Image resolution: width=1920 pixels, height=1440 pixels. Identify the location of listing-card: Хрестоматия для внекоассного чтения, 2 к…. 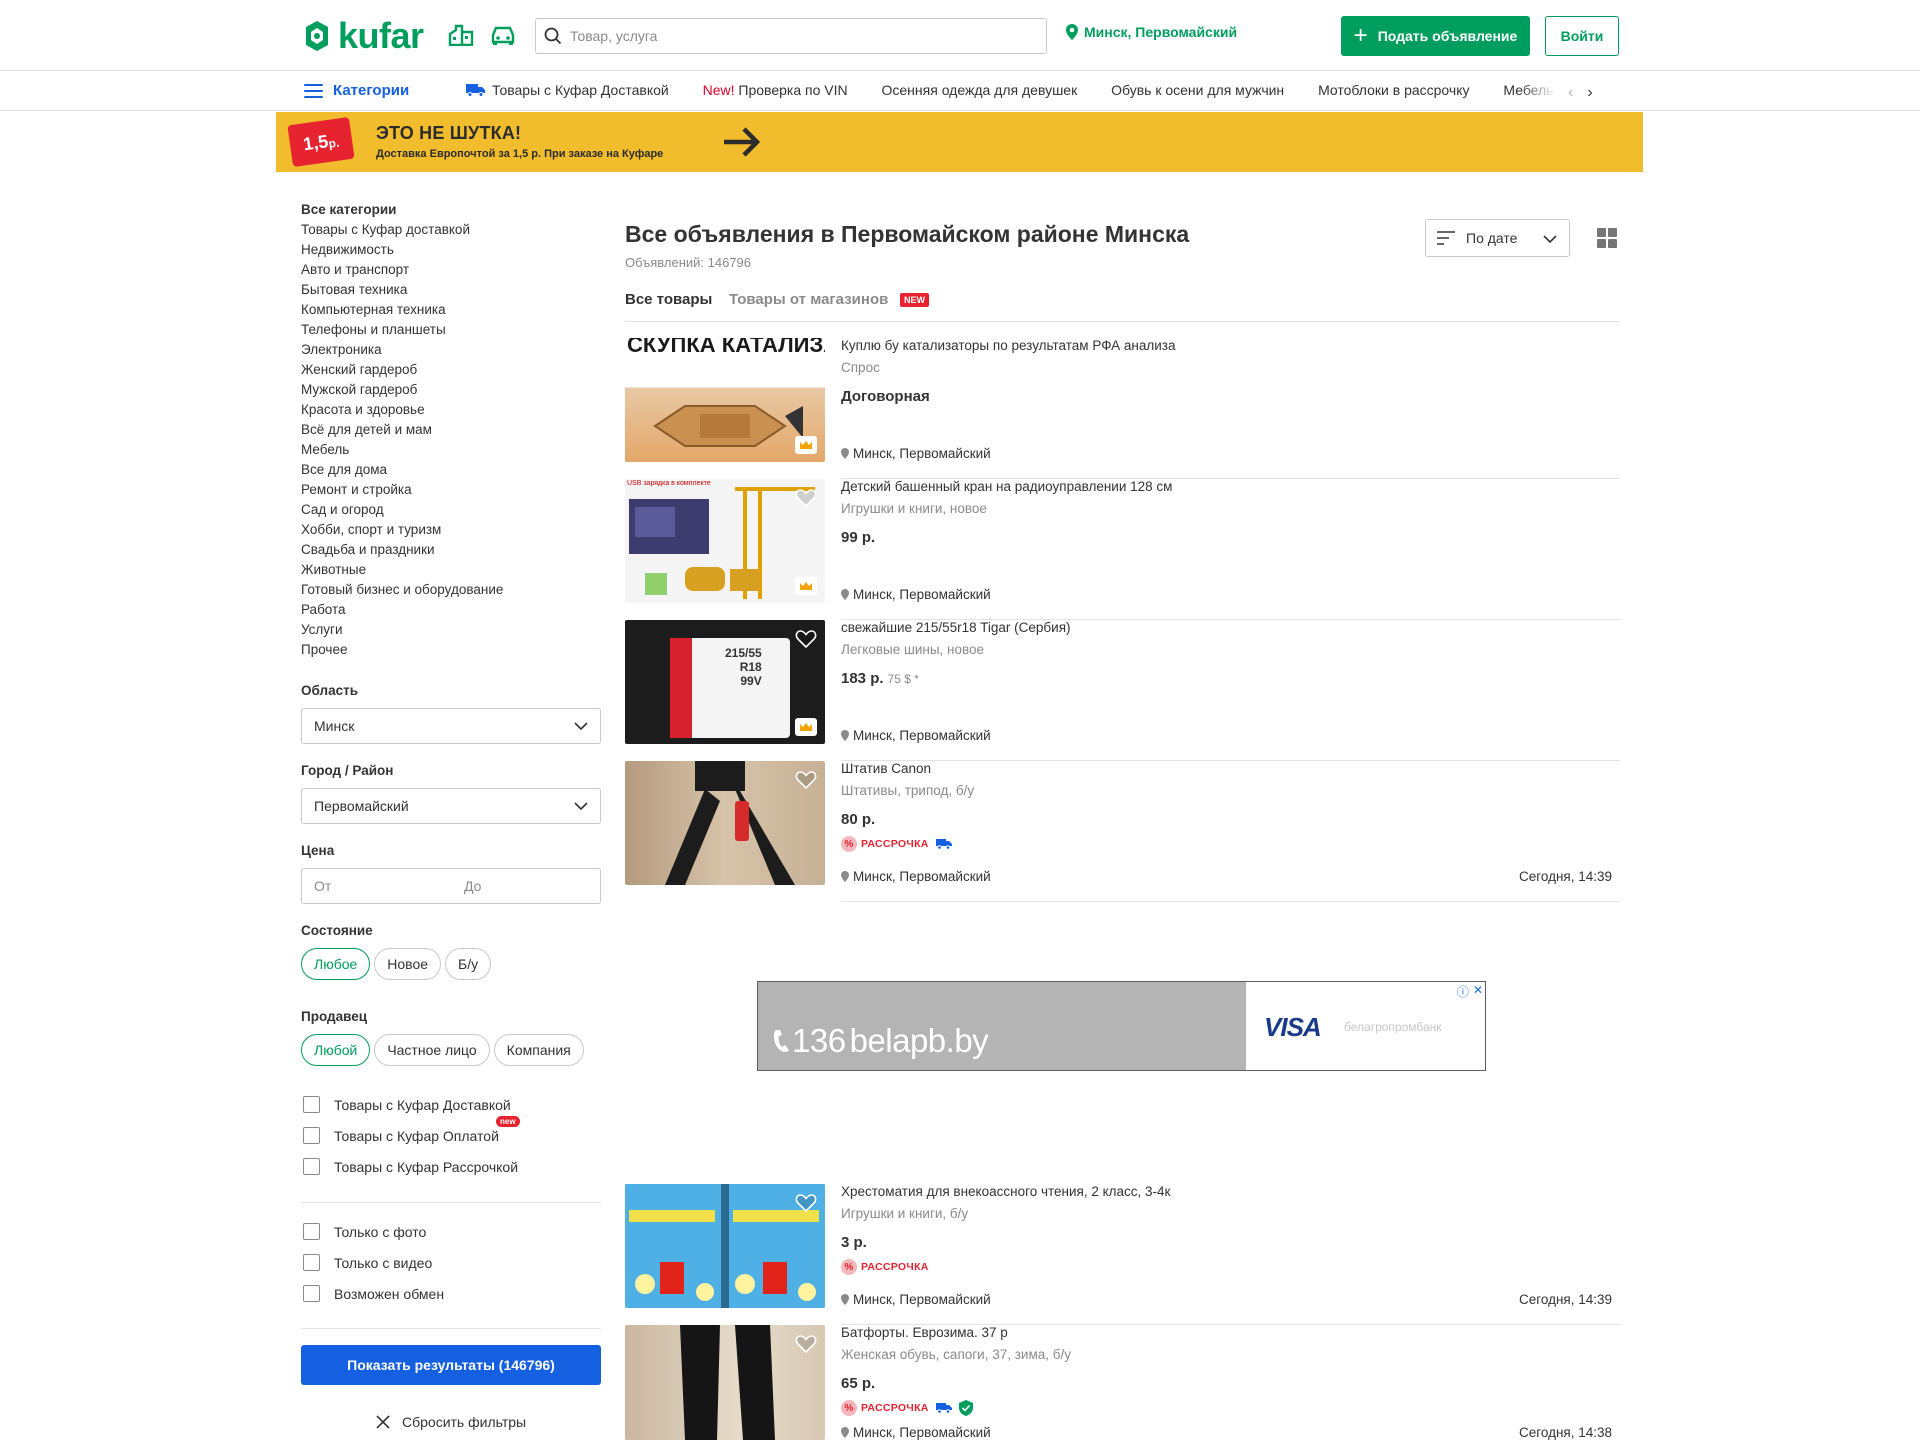
(1122, 1254).